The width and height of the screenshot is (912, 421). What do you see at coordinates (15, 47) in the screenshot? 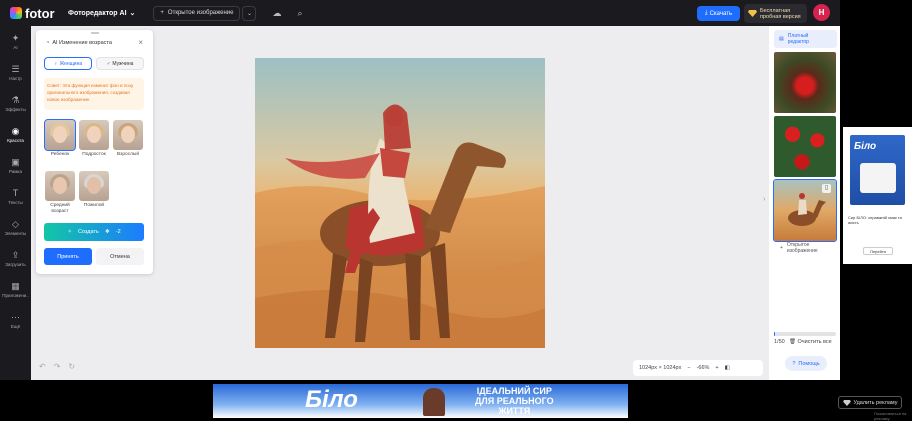
I see `nav-label: AI` at bounding box center [15, 47].